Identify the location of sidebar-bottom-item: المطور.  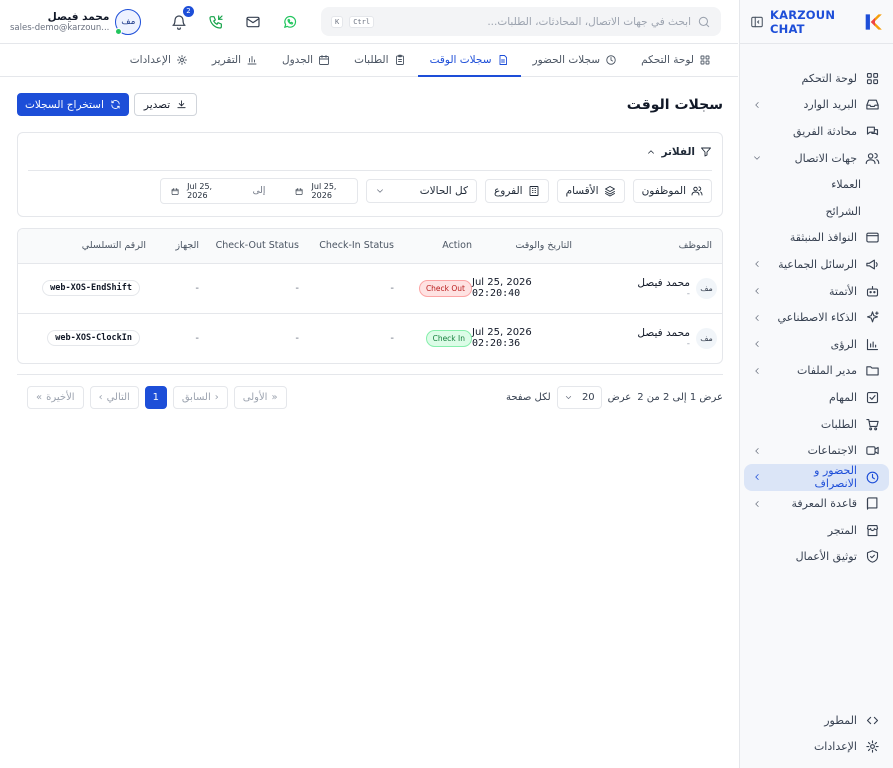
(816, 720).